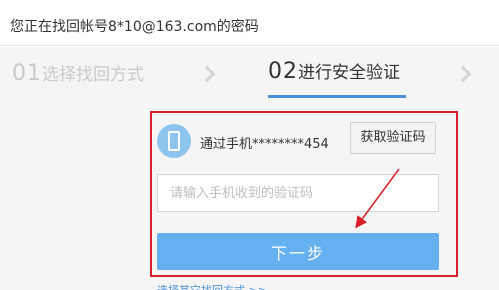 The height and width of the screenshot is (290, 499). What do you see at coordinates (27, 73) in the screenshot?
I see `step-1-number: 01` at bounding box center [27, 73].